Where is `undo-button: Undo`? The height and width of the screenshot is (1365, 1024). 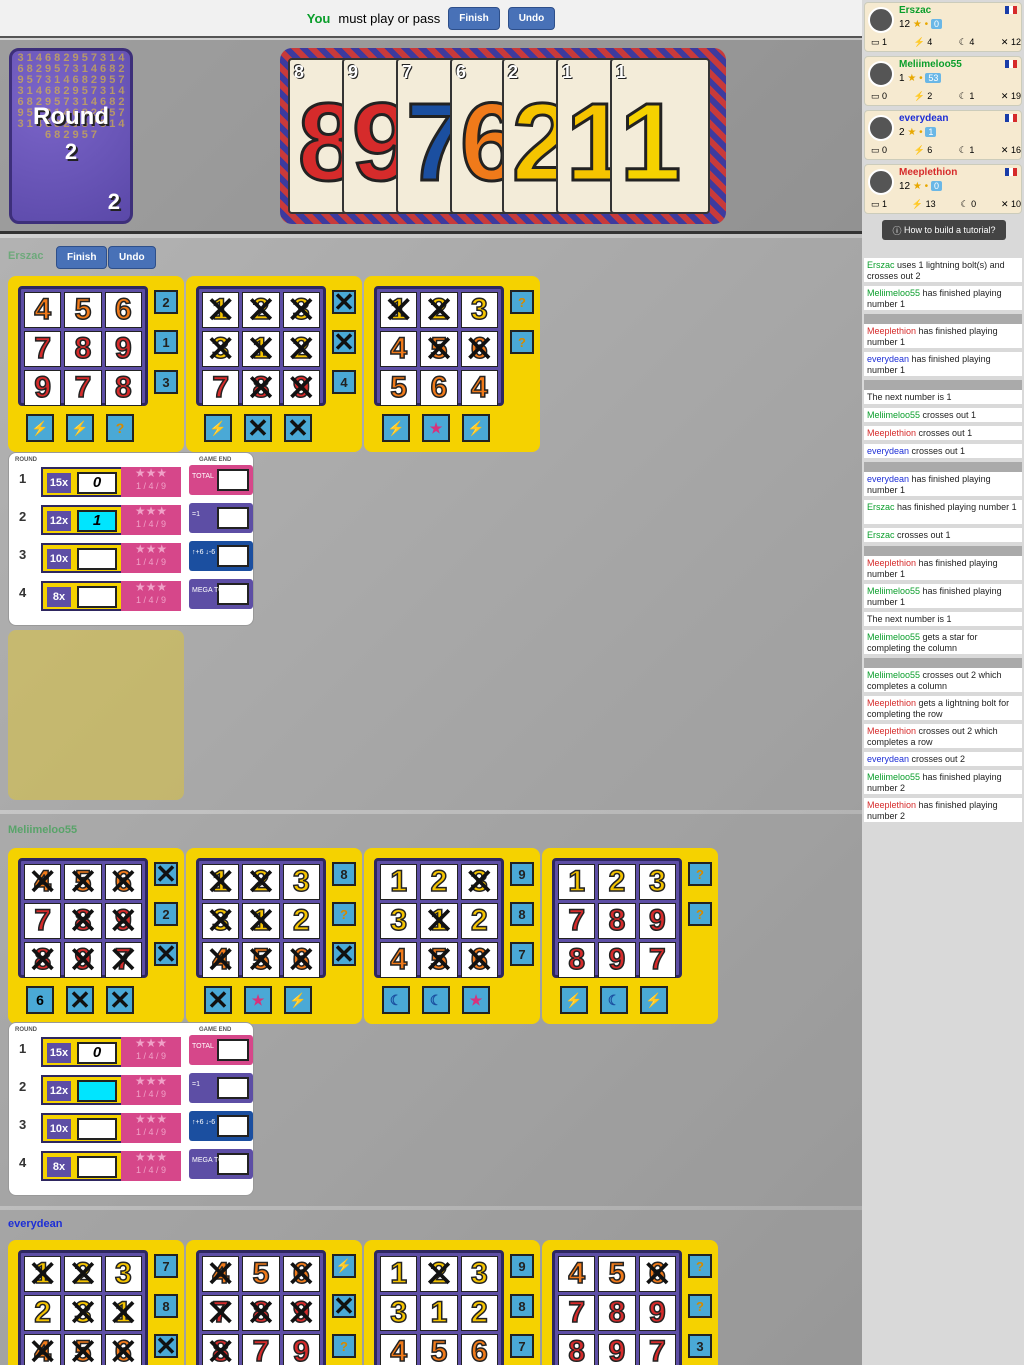 undo-button: Undo is located at coordinates (531, 18).